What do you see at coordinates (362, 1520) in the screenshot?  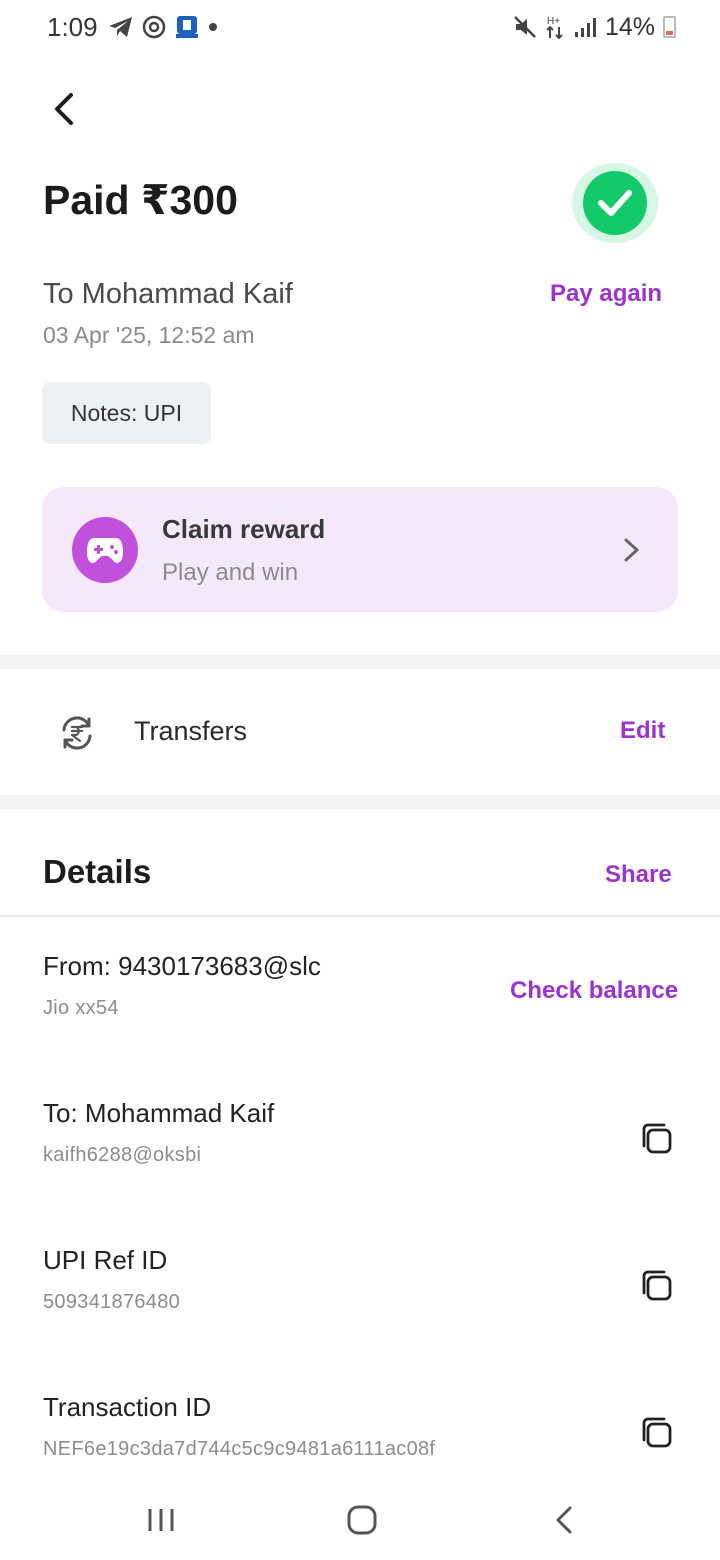 I see `home-icon` at bounding box center [362, 1520].